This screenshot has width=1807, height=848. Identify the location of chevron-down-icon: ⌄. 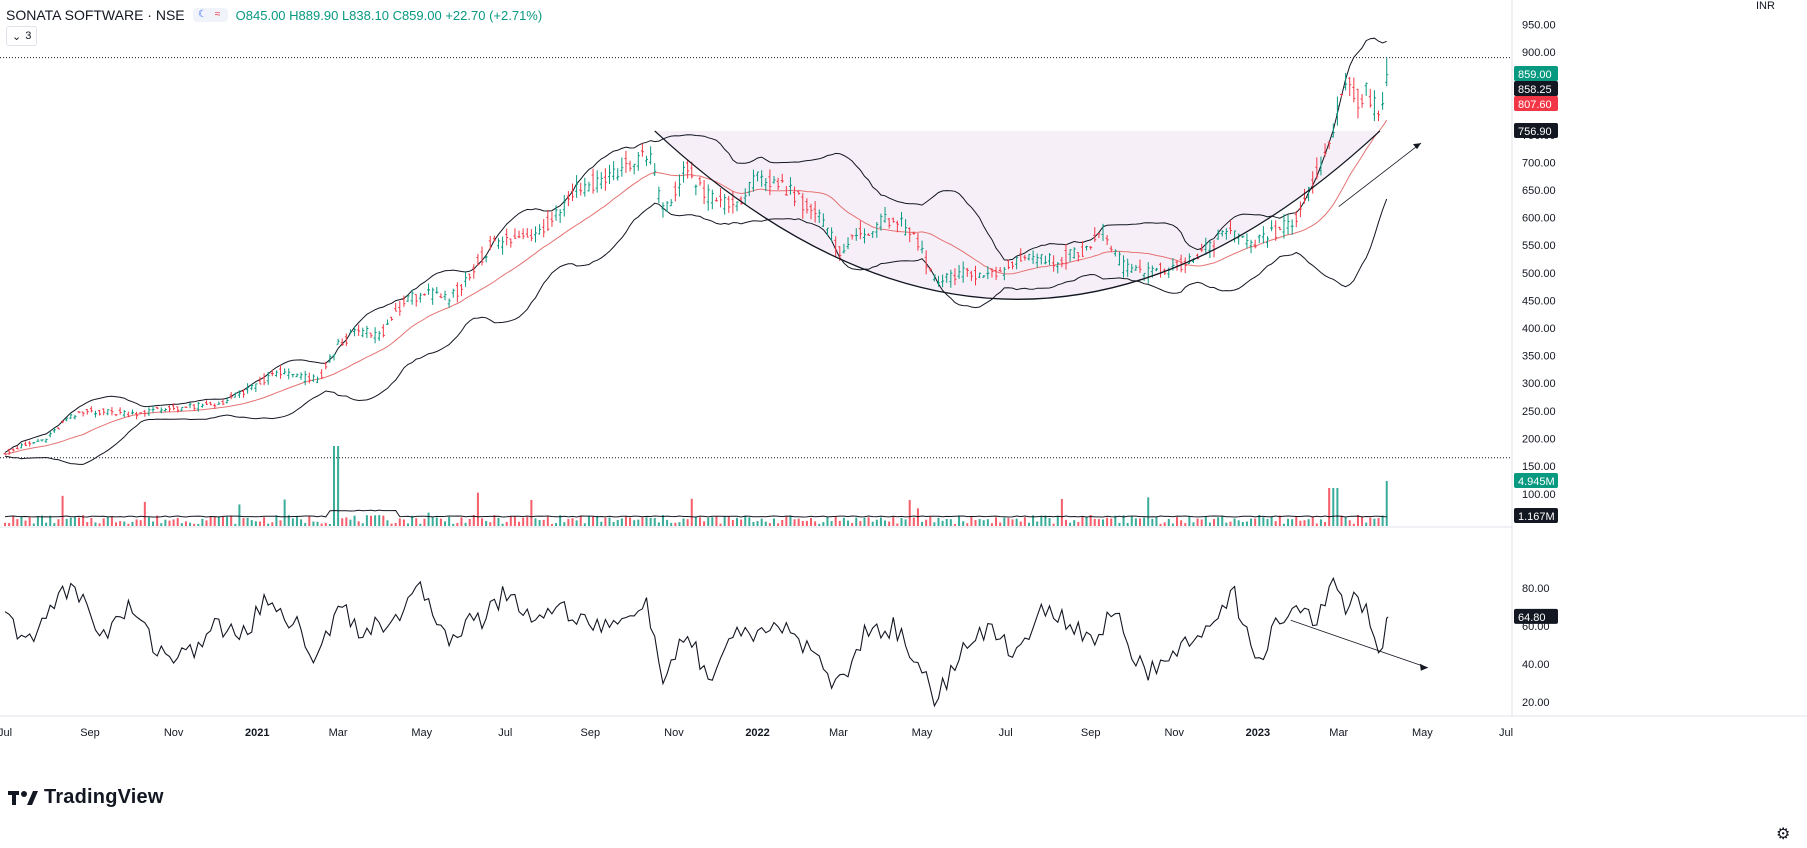
(17, 36).